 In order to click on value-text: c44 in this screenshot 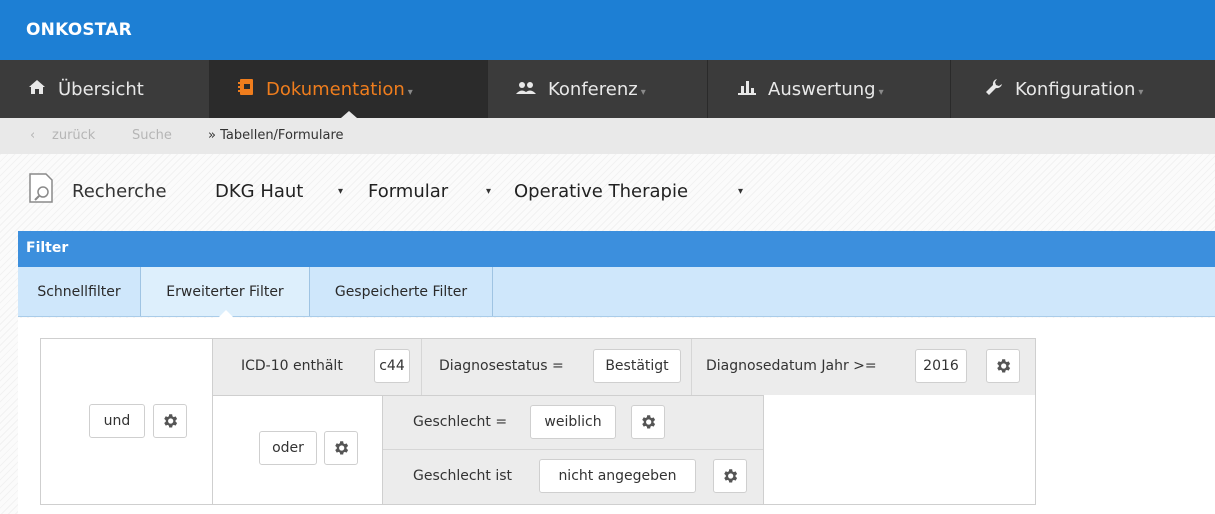, I will do `click(392, 366)`.